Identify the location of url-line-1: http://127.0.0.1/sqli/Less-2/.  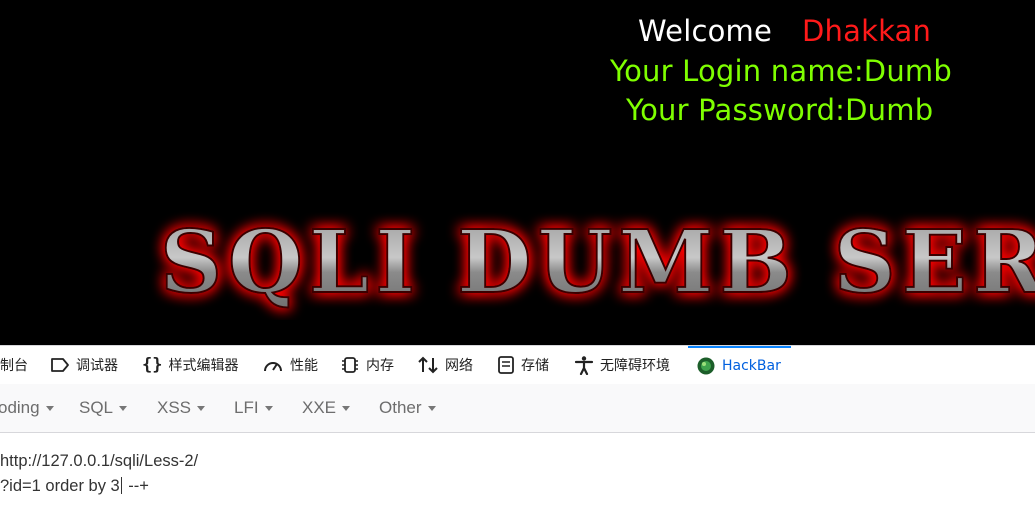
(99, 461).